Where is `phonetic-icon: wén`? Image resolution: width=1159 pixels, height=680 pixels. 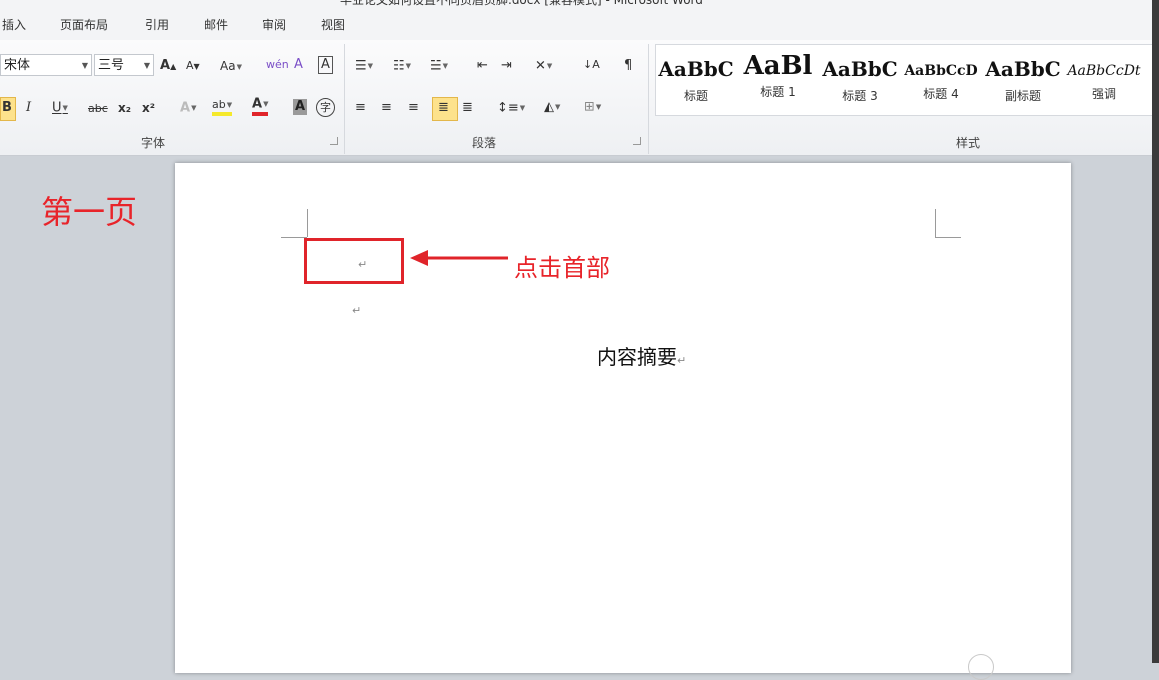
phonetic-icon: wén is located at coordinates (277, 64).